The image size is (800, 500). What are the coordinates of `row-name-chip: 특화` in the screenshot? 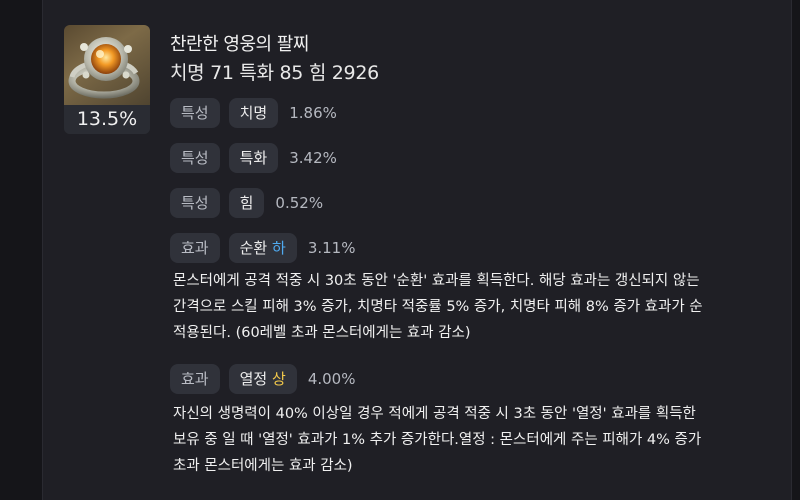 It's located at (253, 158).